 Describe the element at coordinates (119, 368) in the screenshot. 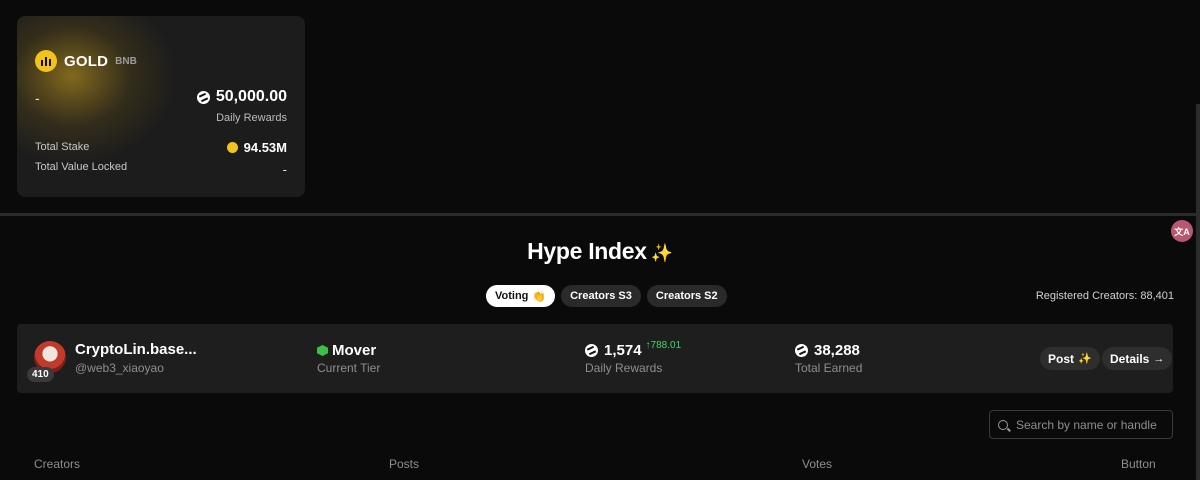

I see `user-handle: @web3_xiaoyao` at that location.